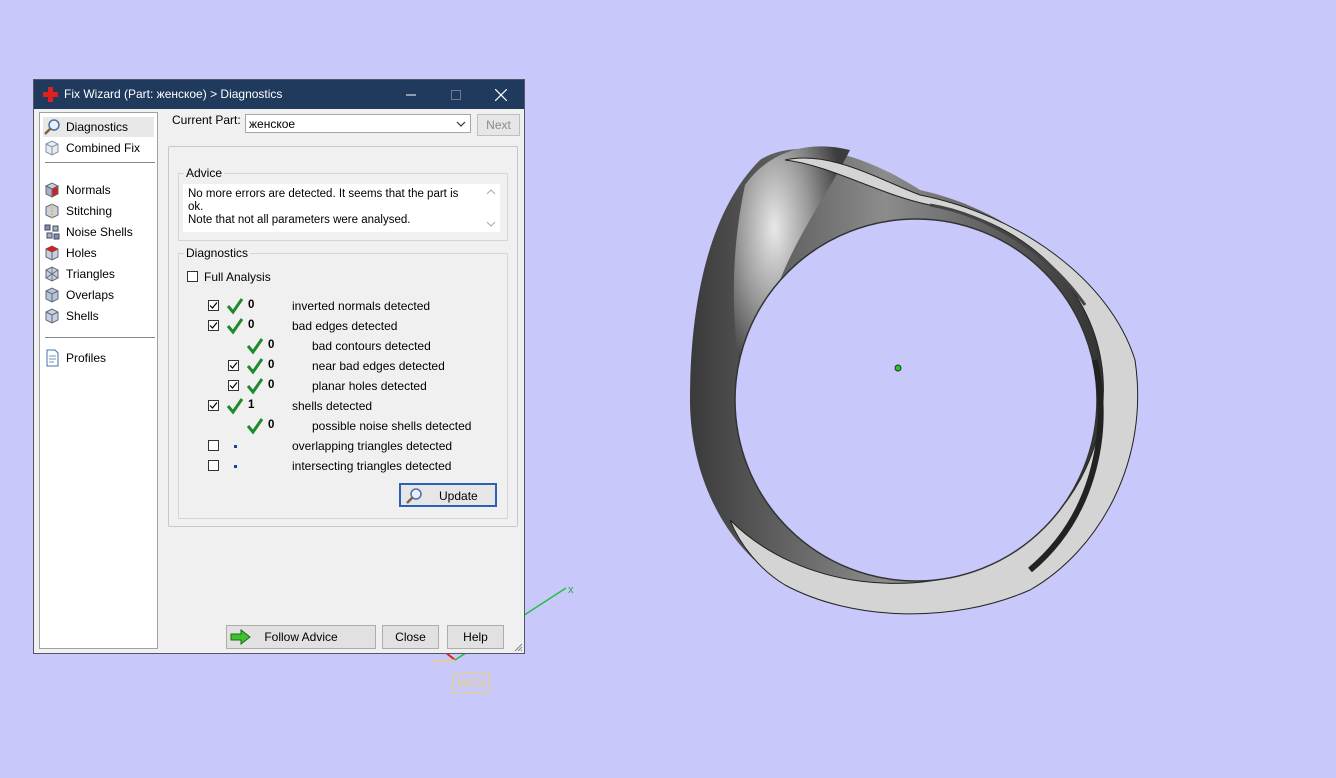  What do you see at coordinates (414, 496) in the screenshot?
I see `magnifier-icon` at bounding box center [414, 496].